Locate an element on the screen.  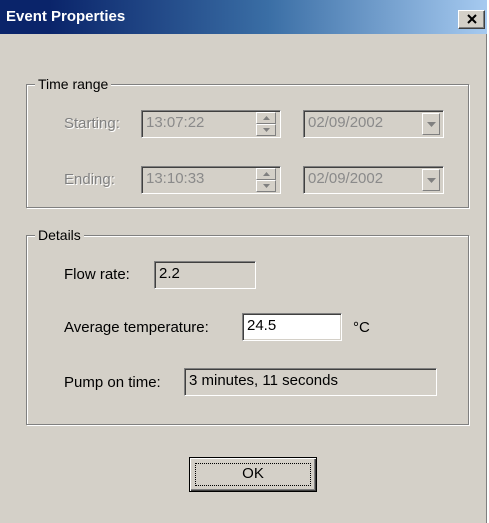
ok-button: OK is located at coordinates (253, 474).